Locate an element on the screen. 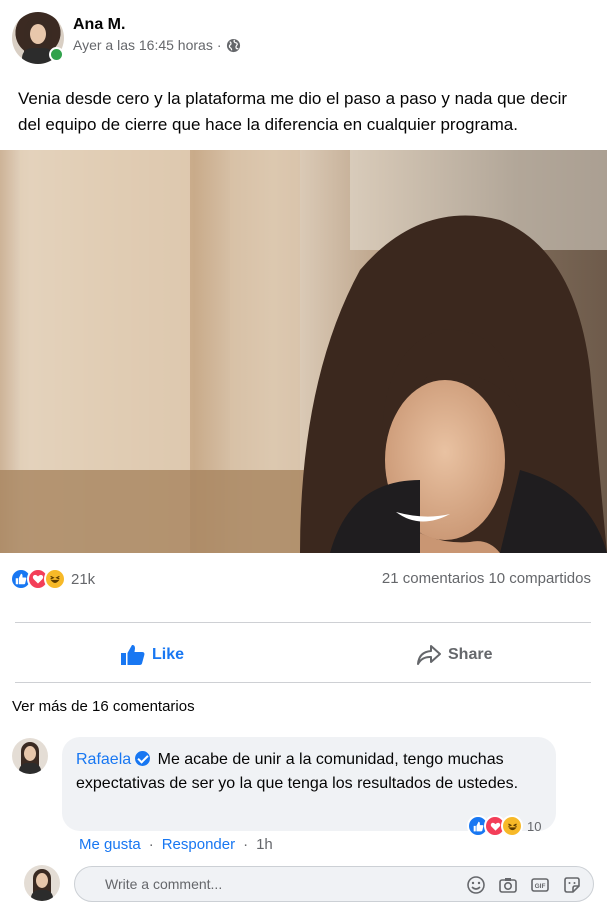  reaction-summary: 21k is located at coordinates (52, 579).